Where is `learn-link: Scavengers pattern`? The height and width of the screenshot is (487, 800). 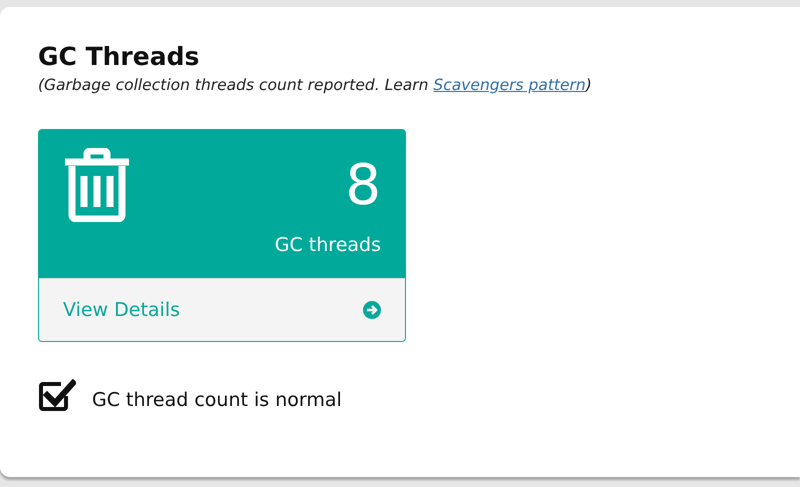 learn-link: Scavengers pattern is located at coordinates (509, 85).